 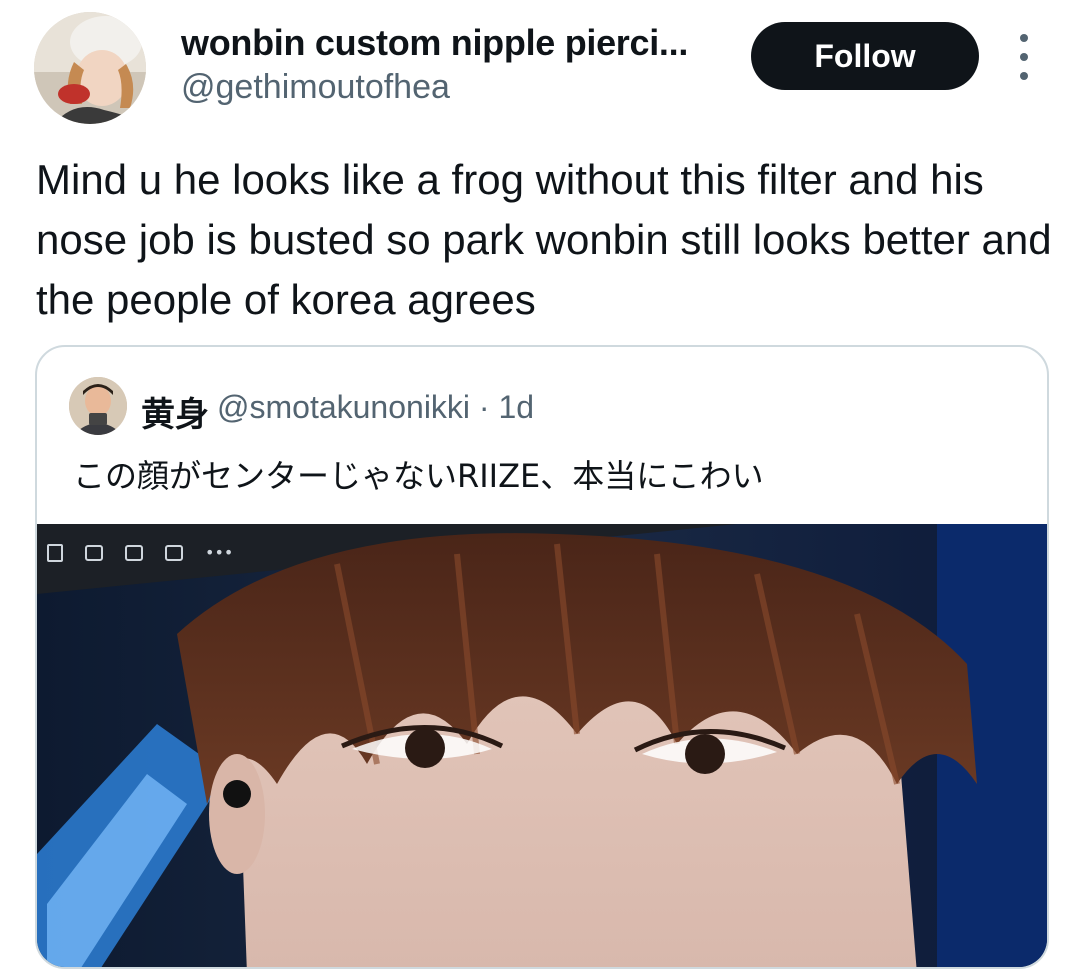 I want to click on avatar-photo, so click(x=90, y=68).